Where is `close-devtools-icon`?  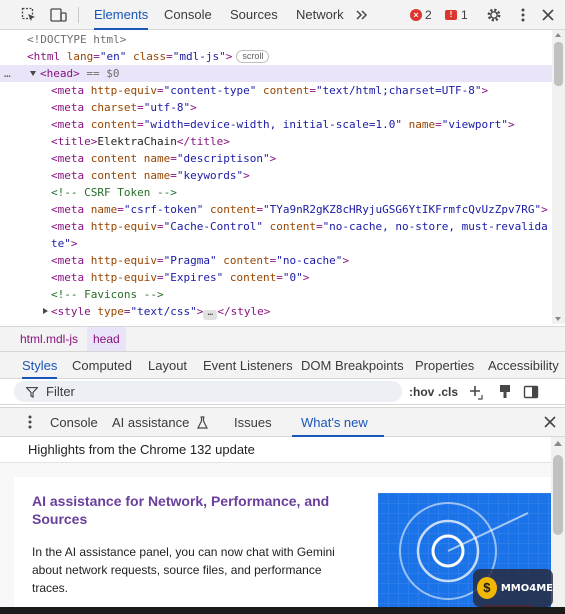 close-devtools-icon is located at coordinates (548, 15).